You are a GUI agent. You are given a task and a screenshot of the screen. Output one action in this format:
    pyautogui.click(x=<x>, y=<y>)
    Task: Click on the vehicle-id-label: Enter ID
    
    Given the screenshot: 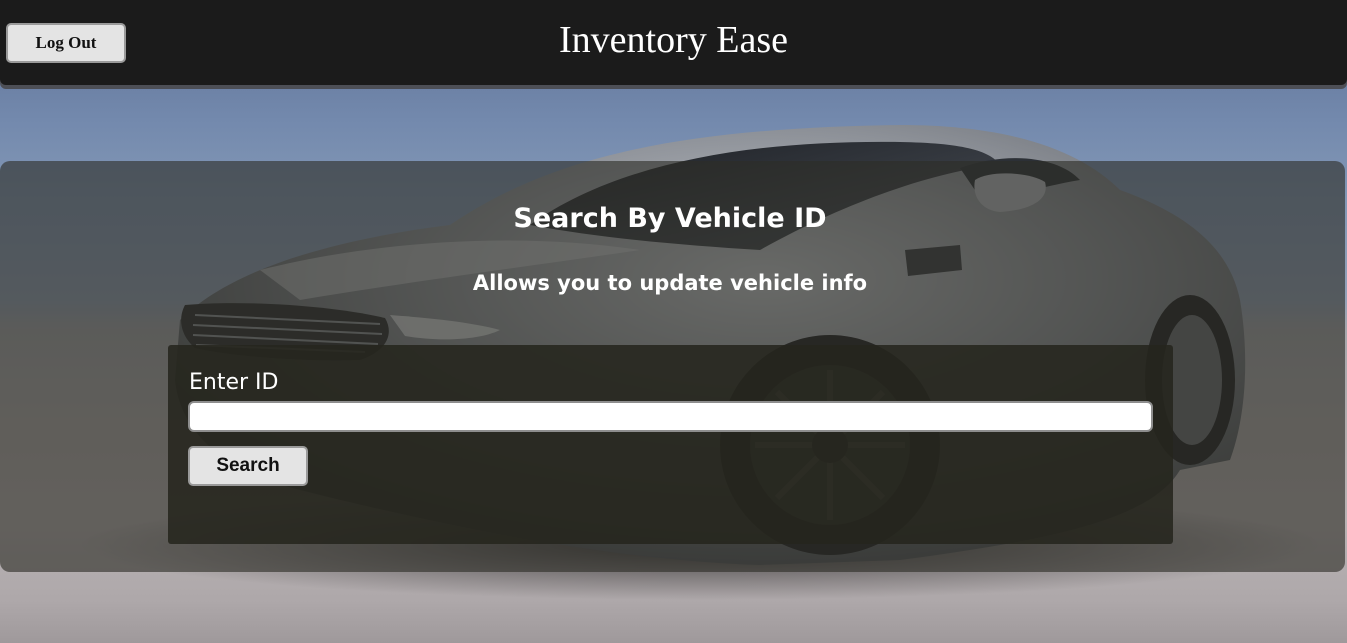 What is the action you would take?
    pyautogui.click(x=234, y=382)
    